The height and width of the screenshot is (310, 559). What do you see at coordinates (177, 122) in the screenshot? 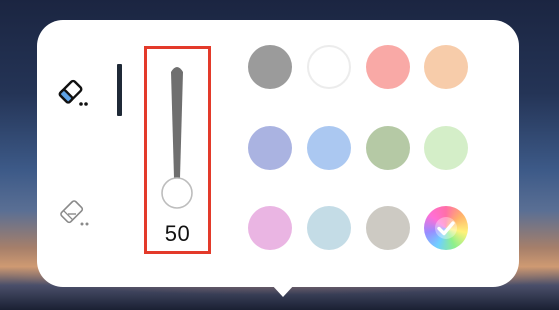
I see `size-slider-track` at bounding box center [177, 122].